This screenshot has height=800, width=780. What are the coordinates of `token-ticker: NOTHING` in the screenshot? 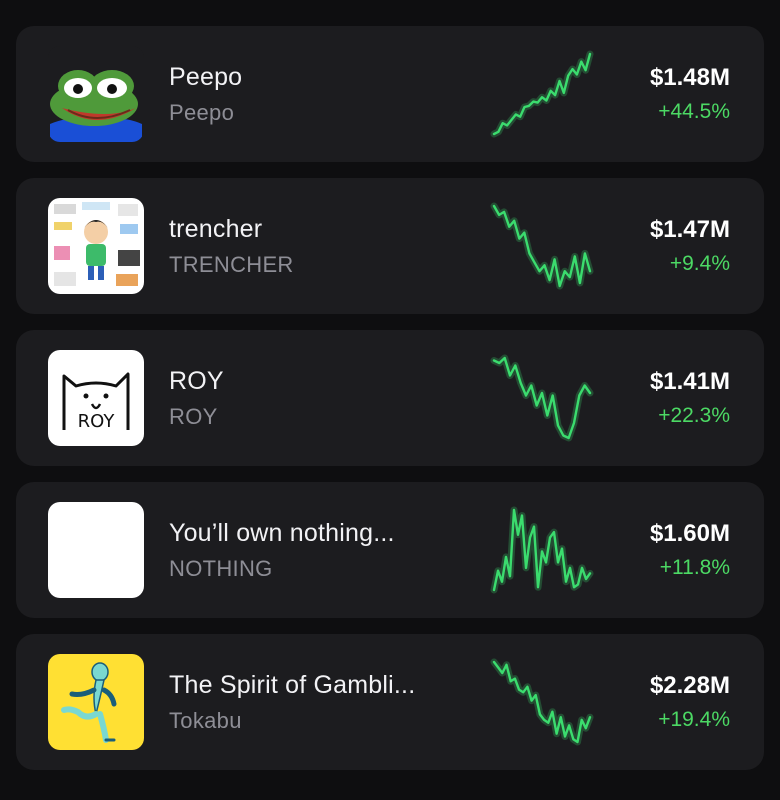 It's located at (221, 568).